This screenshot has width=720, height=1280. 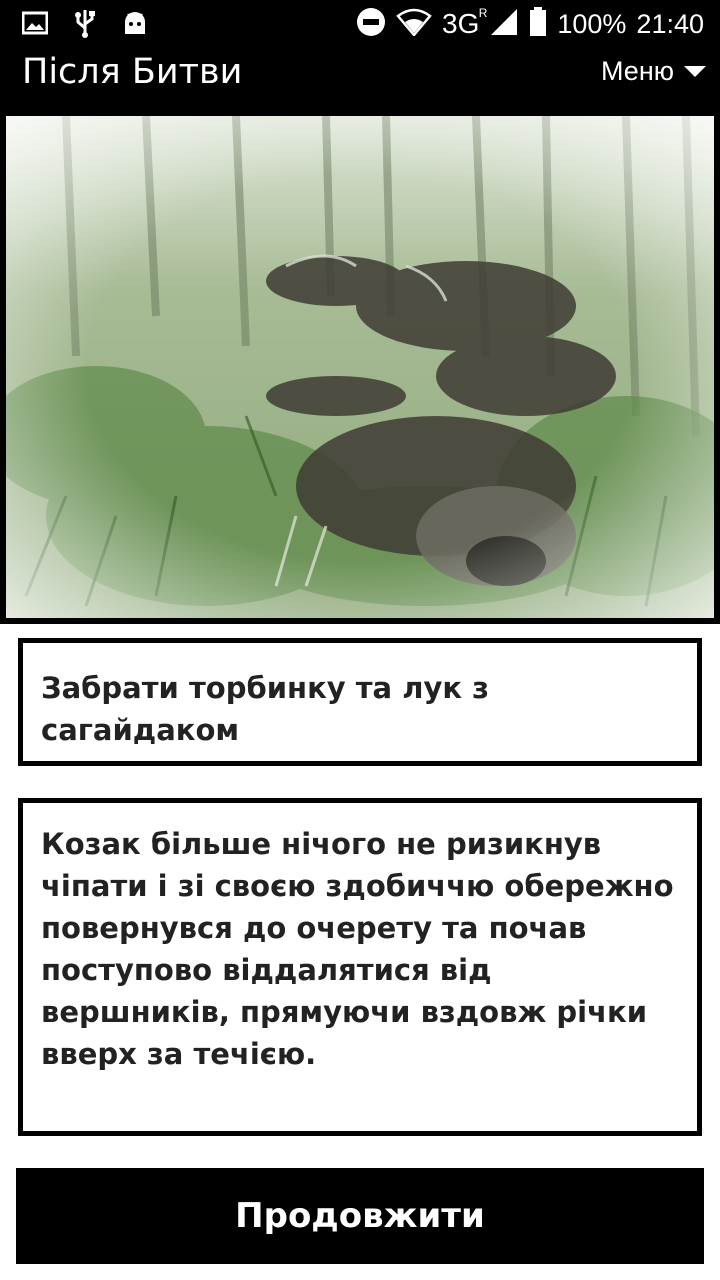 I want to click on signal-icon, so click(x=504, y=24).